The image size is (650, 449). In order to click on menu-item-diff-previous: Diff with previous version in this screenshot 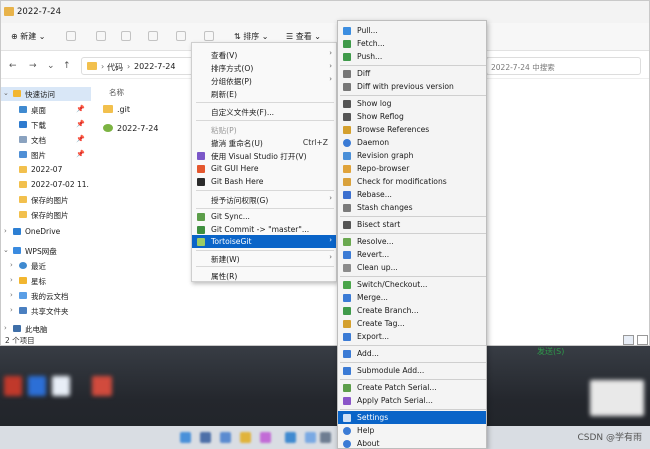, I will do `click(412, 86)`.